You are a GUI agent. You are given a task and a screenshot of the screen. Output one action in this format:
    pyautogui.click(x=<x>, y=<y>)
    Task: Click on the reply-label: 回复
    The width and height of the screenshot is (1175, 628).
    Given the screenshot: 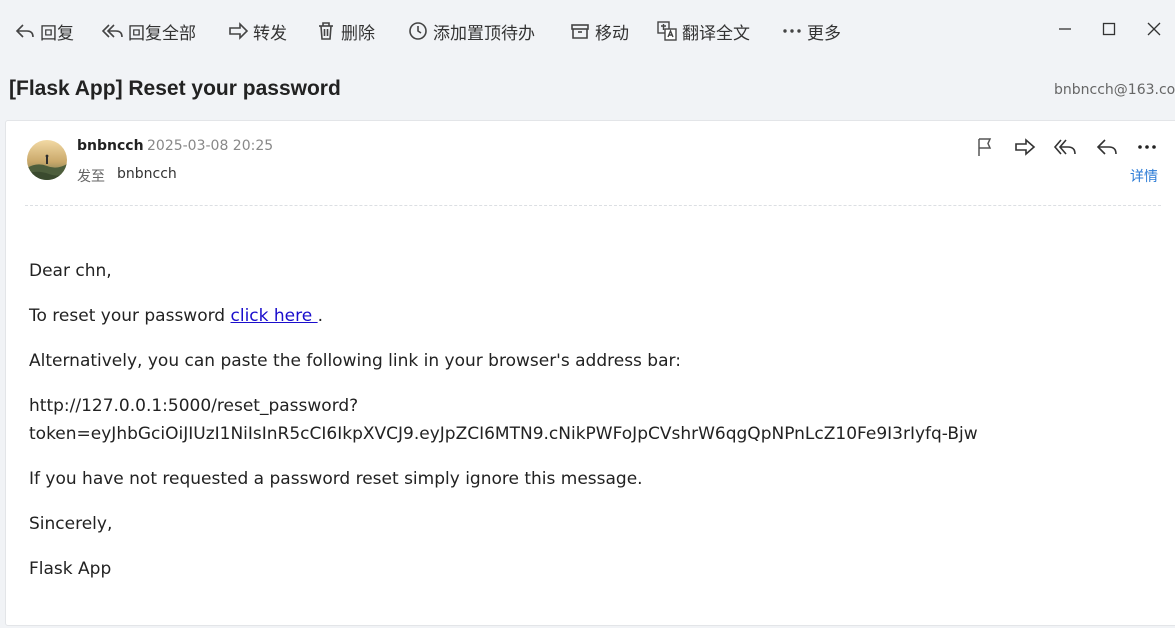 What is the action you would take?
    pyautogui.click(x=57, y=33)
    